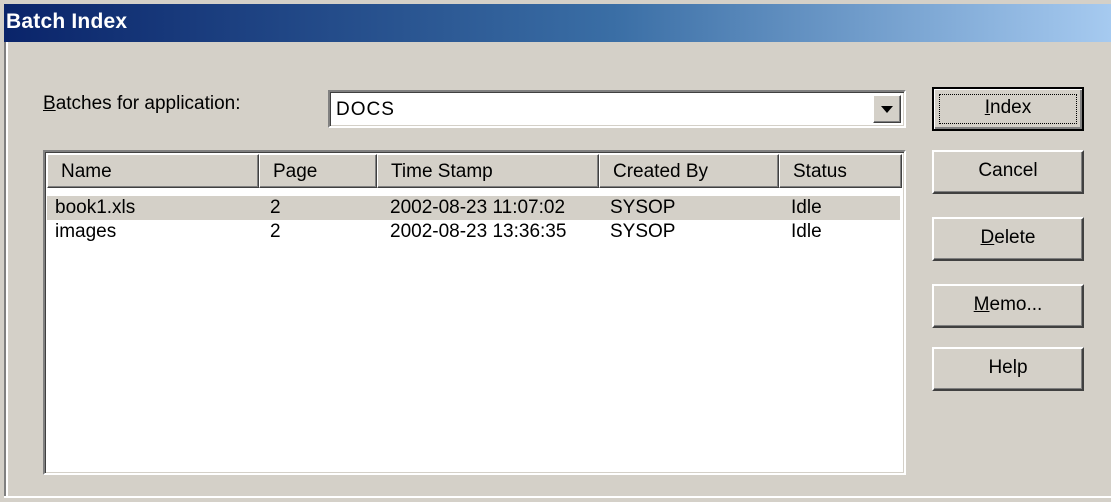 This screenshot has height=502, width=1111. What do you see at coordinates (49, 103) in the screenshot?
I see `label-mnemonic: B` at bounding box center [49, 103].